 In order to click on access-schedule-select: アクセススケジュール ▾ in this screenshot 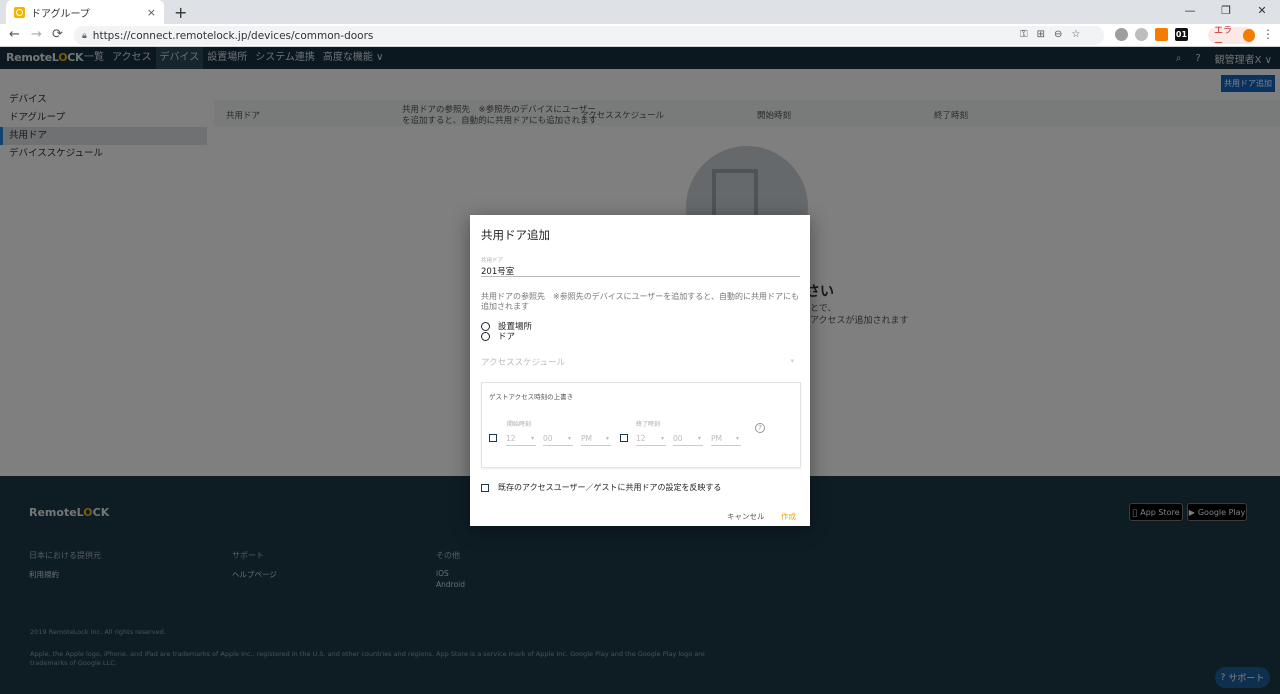, I will do `click(640, 363)`.